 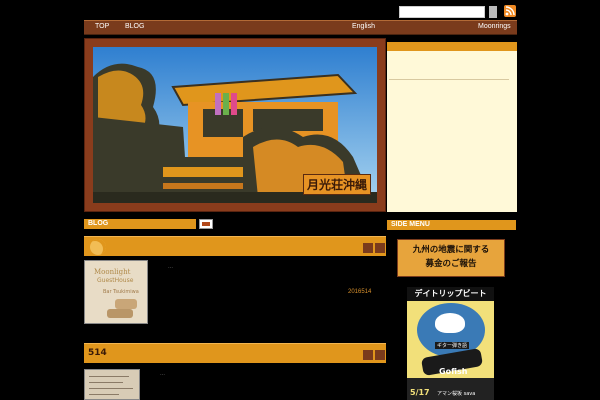 What do you see at coordinates (98, 247) in the screenshot?
I see `moon-icon` at bounding box center [98, 247].